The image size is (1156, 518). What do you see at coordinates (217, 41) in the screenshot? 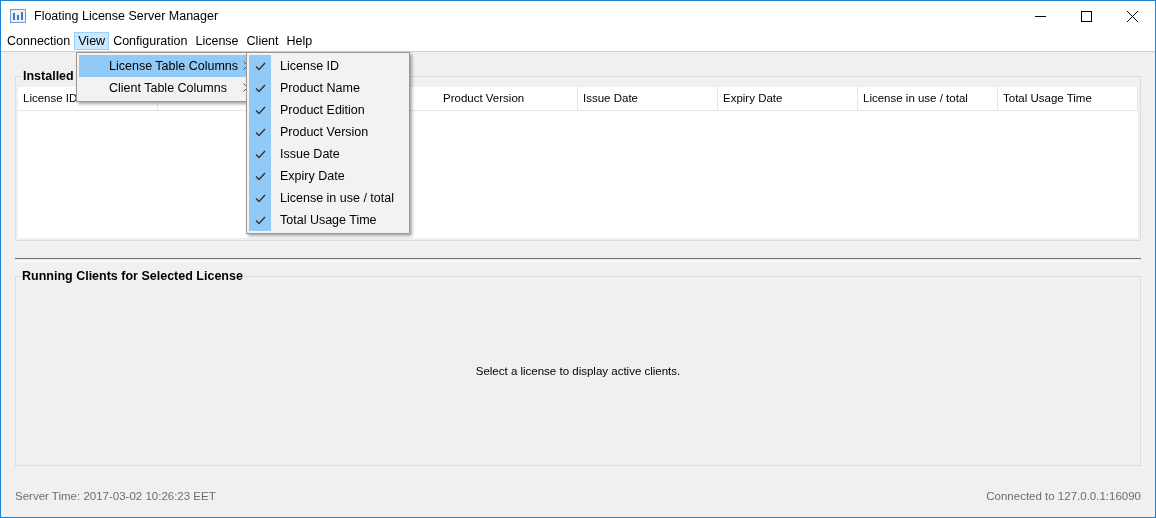
I see `menu-item: License` at bounding box center [217, 41].